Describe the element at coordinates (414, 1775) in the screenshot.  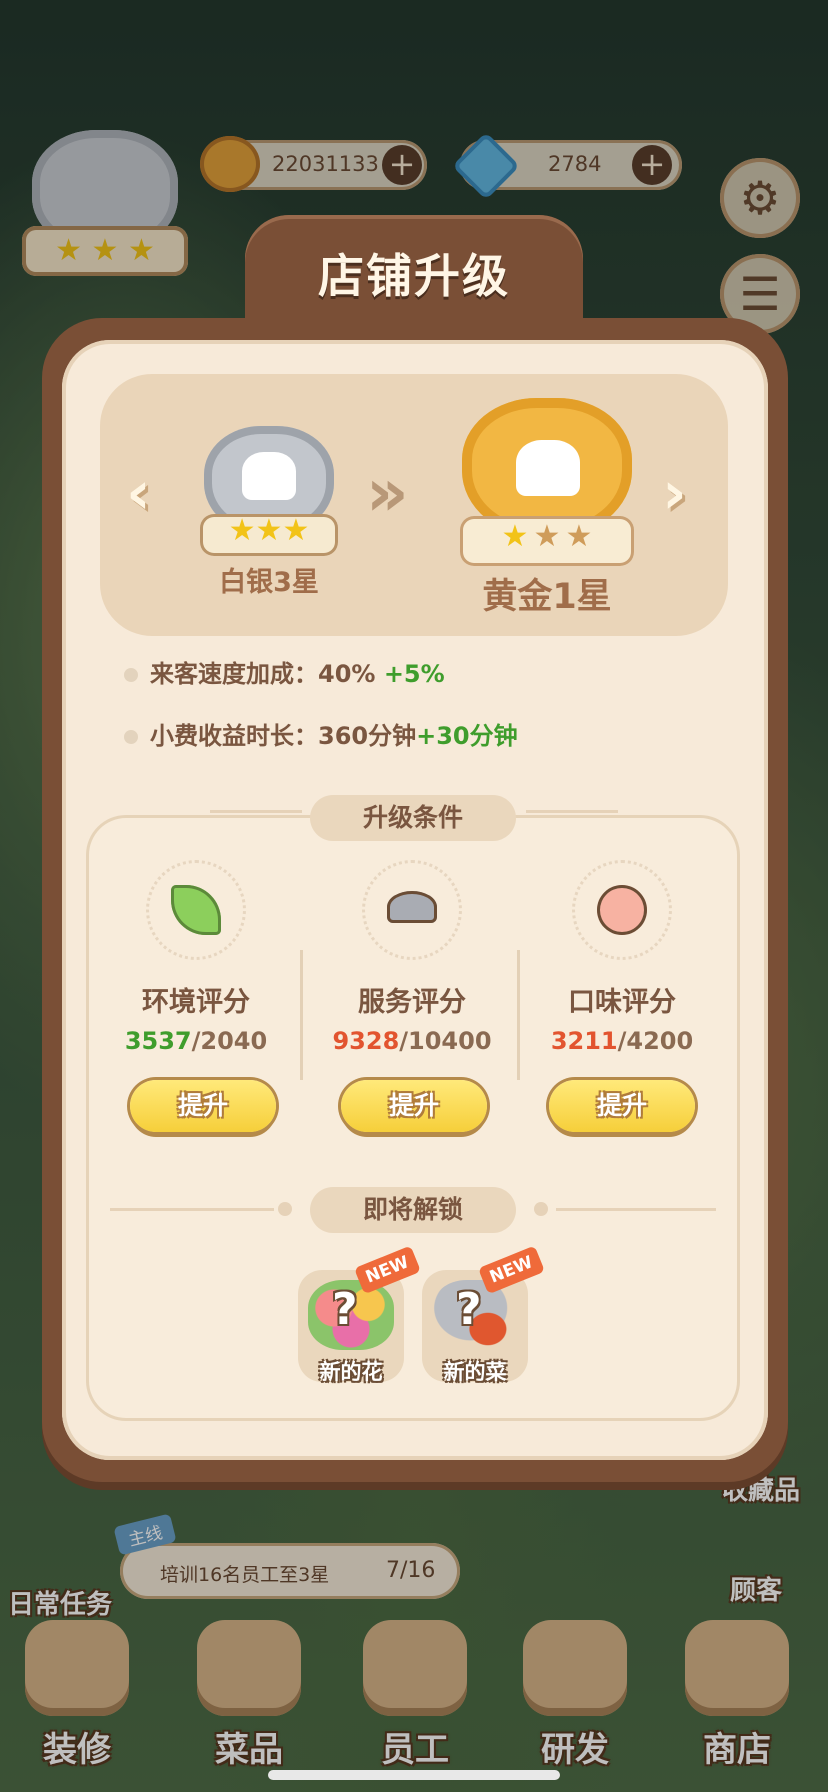
I see `home-indicator` at that location.